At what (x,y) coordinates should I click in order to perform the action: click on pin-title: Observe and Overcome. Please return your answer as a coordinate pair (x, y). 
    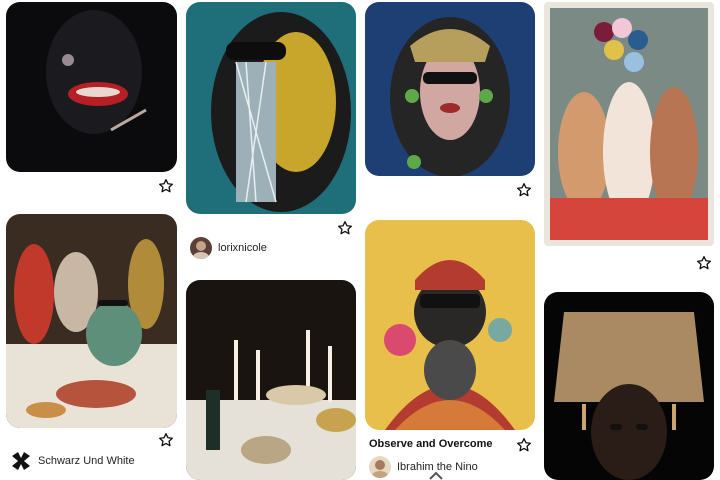
    Looking at the image, I should click on (431, 444).